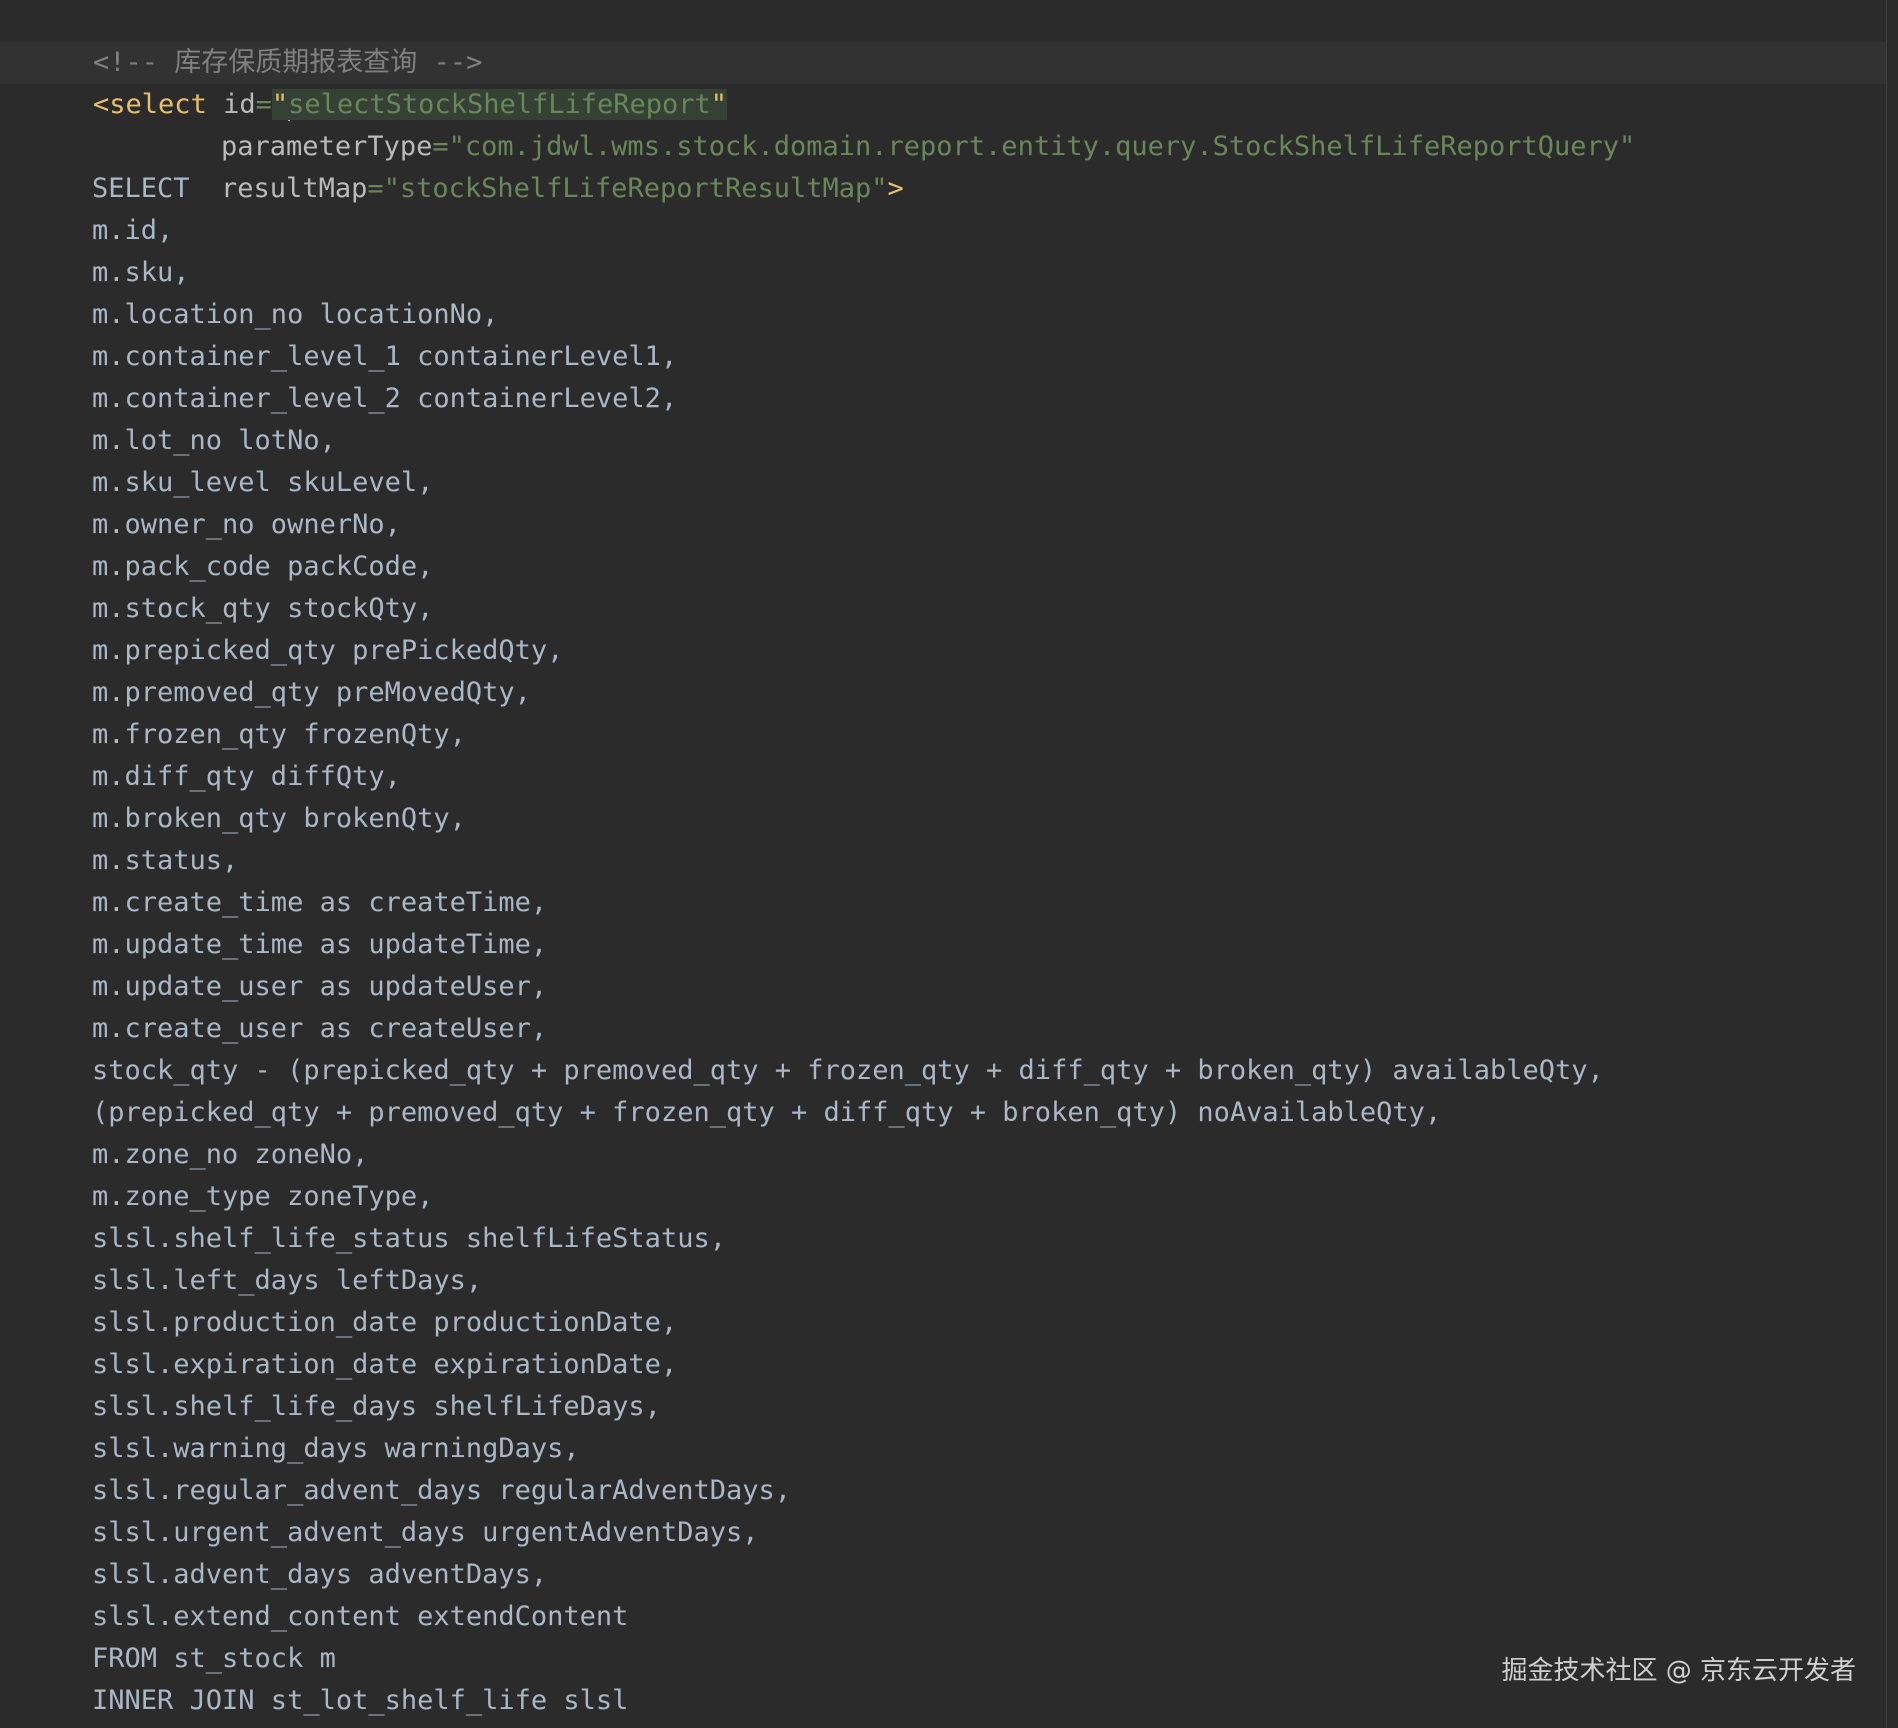 Image resolution: width=1898 pixels, height=1728 pixels. What do you see at coordinates (319, 903) in the screenshot?
I see `sql-line: m.create_time as createTime,` at bounding box center [319, 903].